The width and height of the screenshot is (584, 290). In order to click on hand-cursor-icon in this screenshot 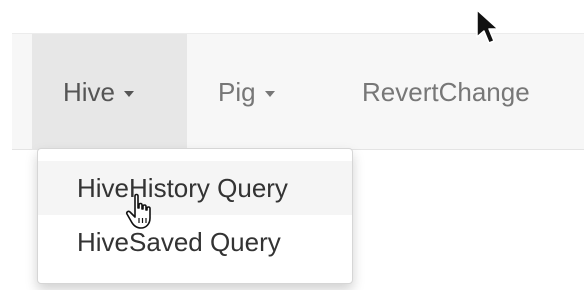, I will do `click(138, 211)`.